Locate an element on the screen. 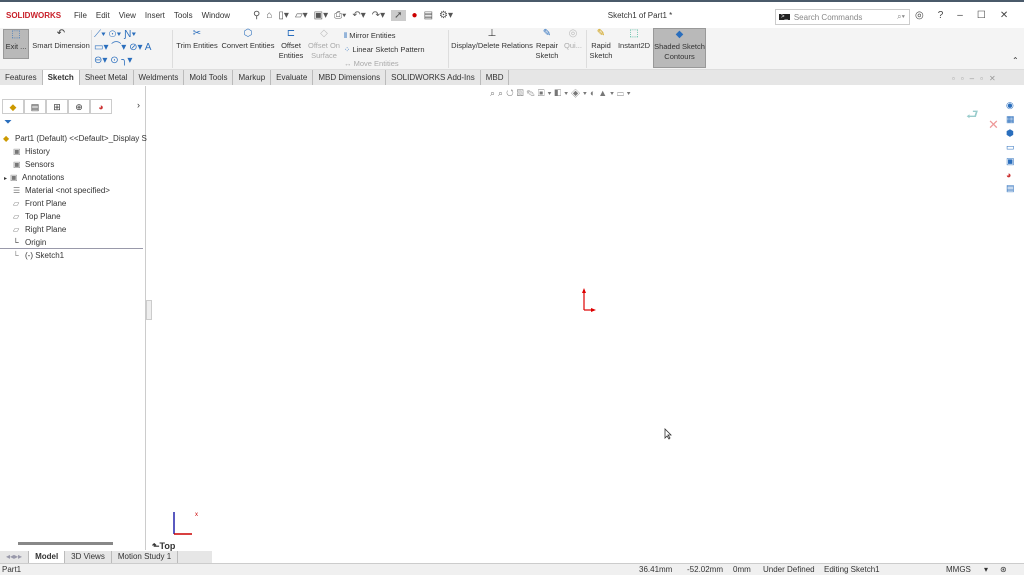  file-explorer-icon: ▭ is located at coordinates (1014, 147).